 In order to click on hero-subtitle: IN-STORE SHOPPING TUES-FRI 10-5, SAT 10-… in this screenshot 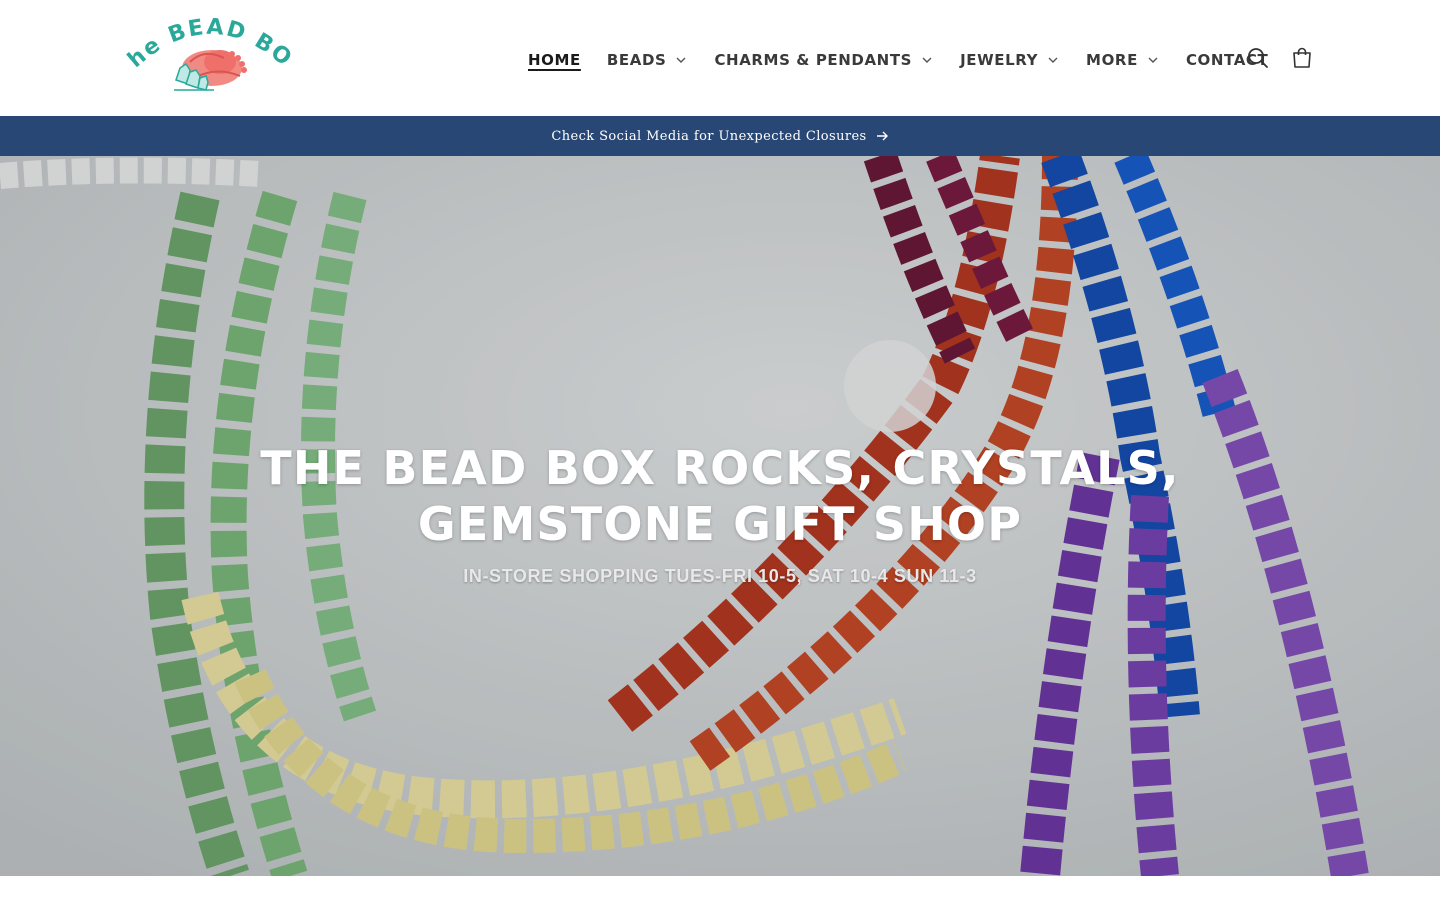, I will do `click(720, 576)`.